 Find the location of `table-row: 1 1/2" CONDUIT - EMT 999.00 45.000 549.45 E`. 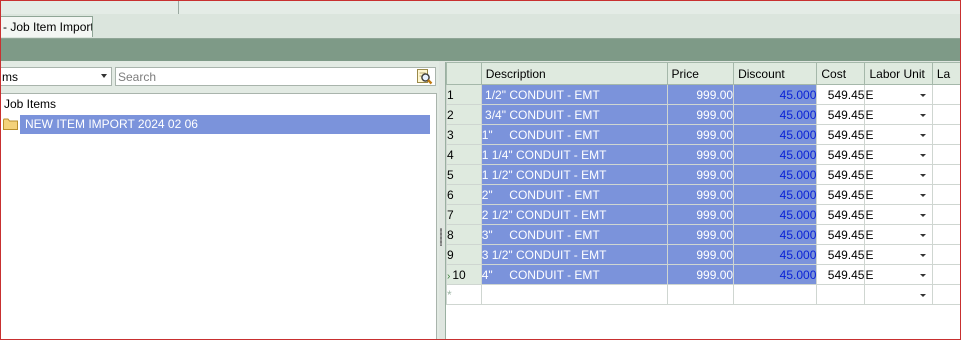

table-row: 1 1/2" CONDUIT - EMT 999.00 45.000 549.45 E is located at coordinates (703, 94).